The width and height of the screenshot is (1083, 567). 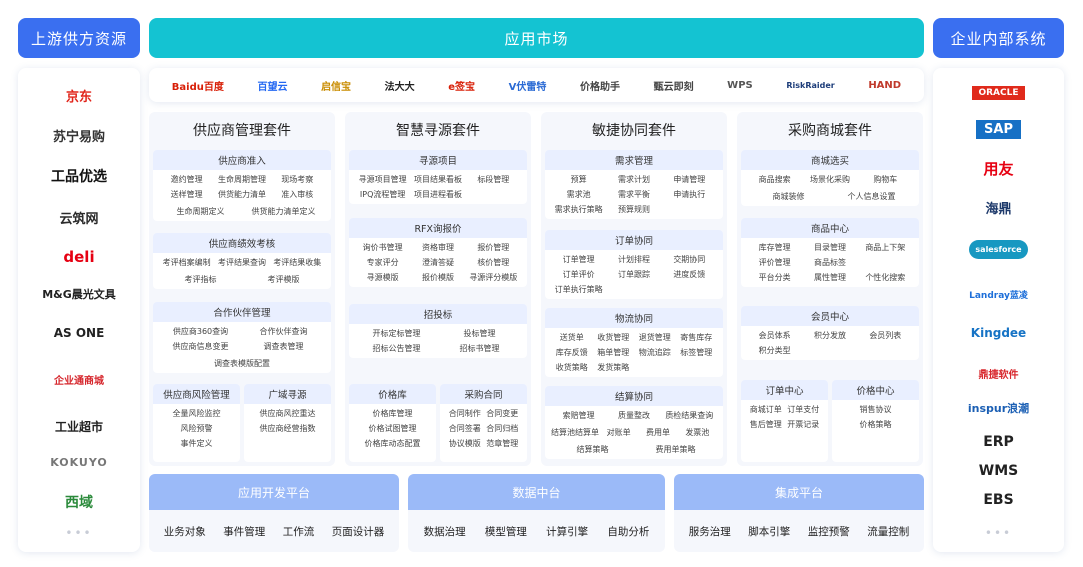 What do you see at coordinates (506, 531) in the screenshot?
I see `platform-item: 模型管理` at bounding box center [506, 531].